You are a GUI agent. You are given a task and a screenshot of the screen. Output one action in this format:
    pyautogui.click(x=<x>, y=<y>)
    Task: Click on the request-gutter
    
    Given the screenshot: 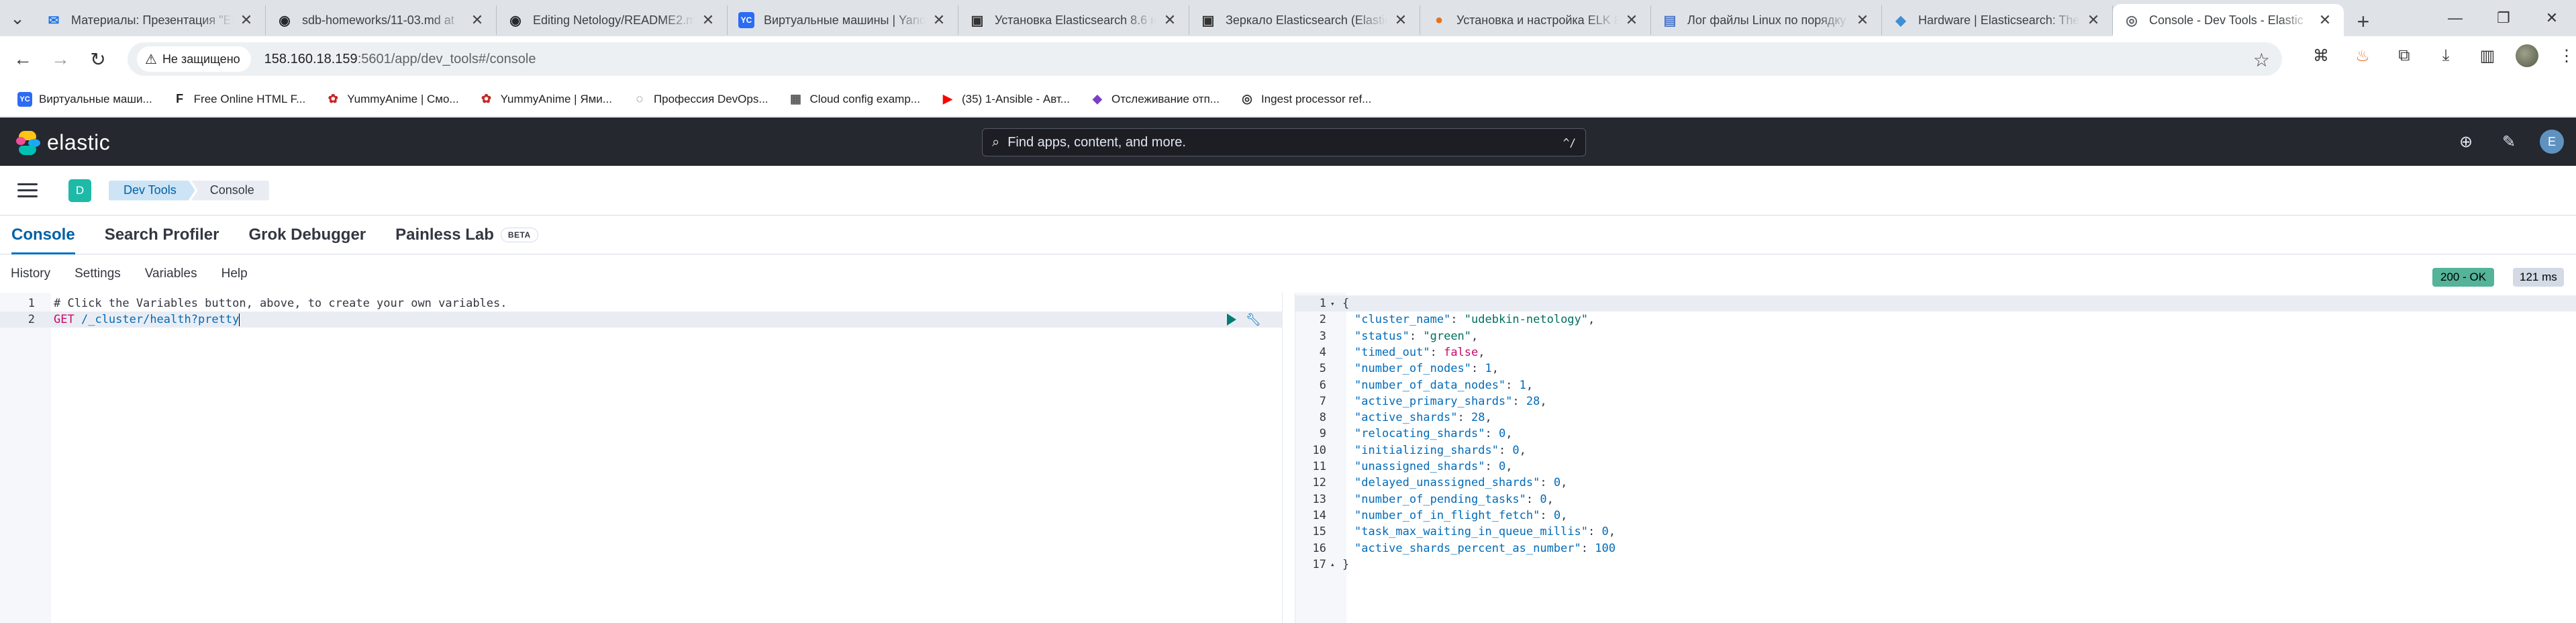 What is the action you would take?
    pyautogui.click(x=25, y=458)
    